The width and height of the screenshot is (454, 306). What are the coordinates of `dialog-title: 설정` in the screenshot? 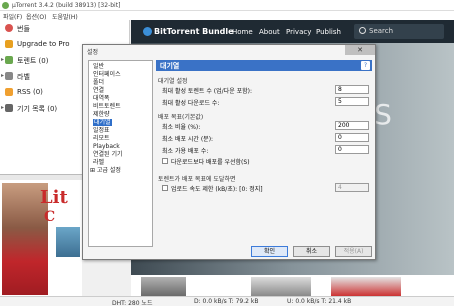 It's located at (93, 52).